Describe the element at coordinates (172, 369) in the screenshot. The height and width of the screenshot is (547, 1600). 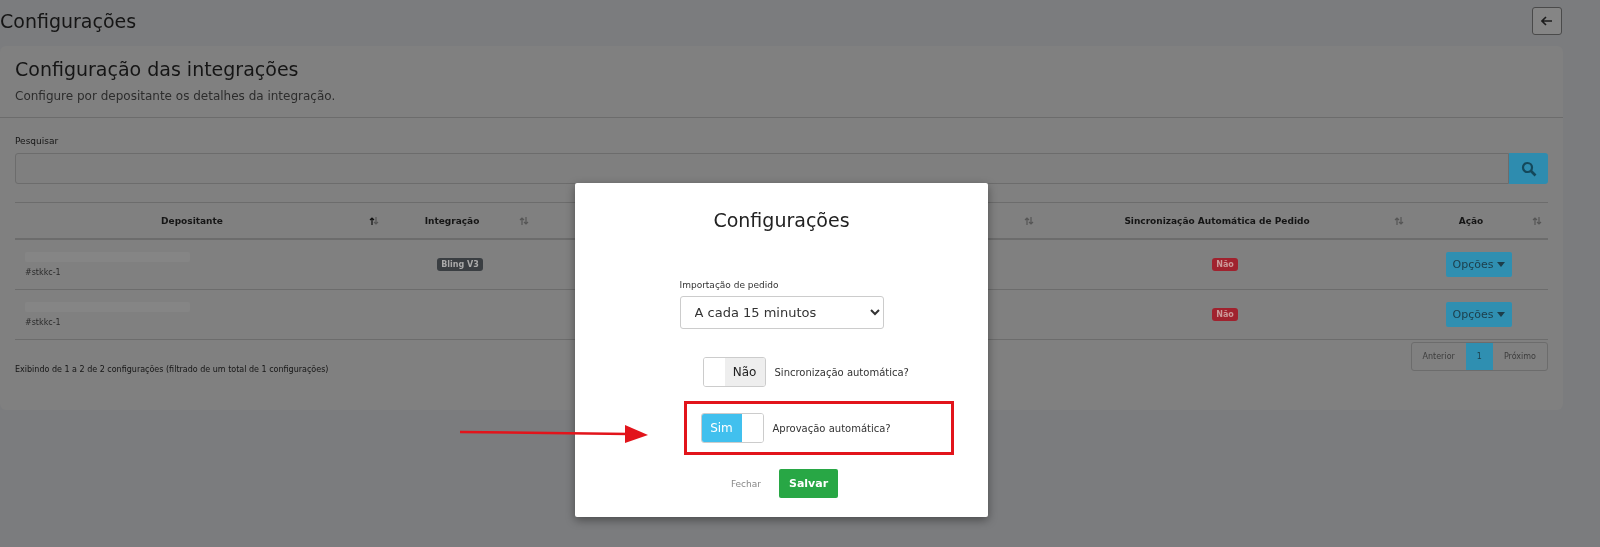
I see `table-summary: Exibindo de 1 a 2 de 2 configurações (filtrado de um total de 1 configurações)` at that location.